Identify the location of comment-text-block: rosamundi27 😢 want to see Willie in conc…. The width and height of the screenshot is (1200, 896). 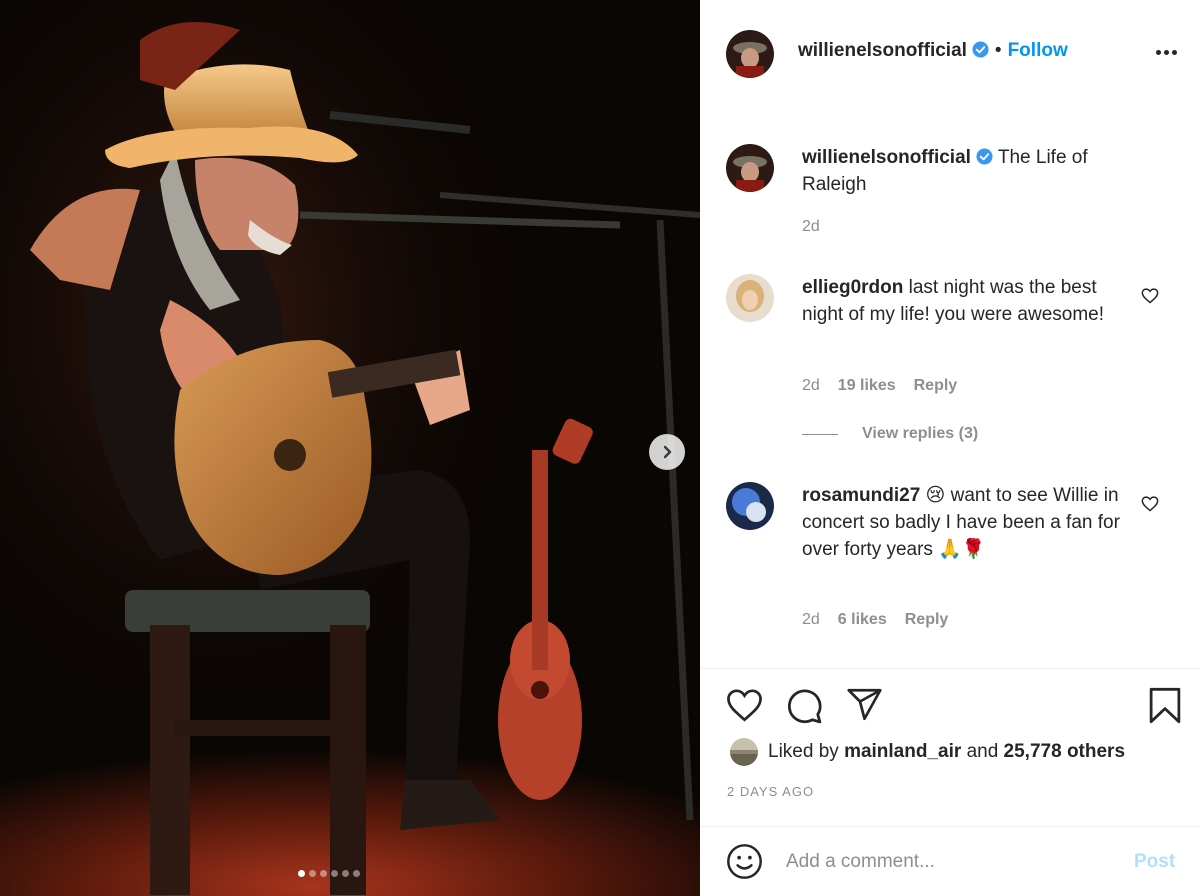
(972, 522).